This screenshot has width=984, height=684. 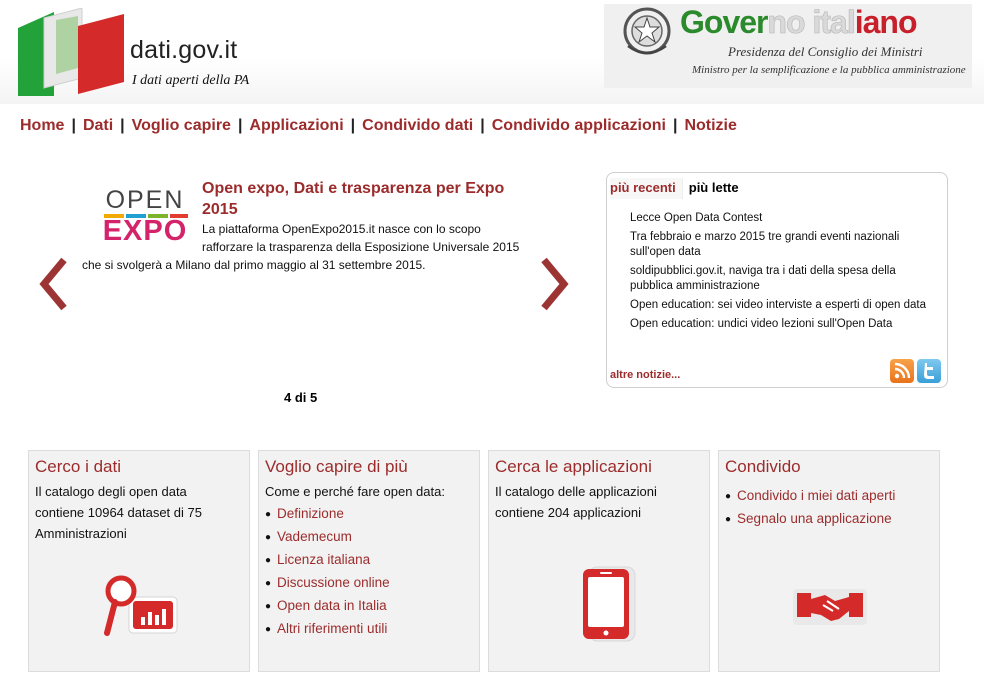 I want to click on search-data-icon, so click(x=144, y=611).